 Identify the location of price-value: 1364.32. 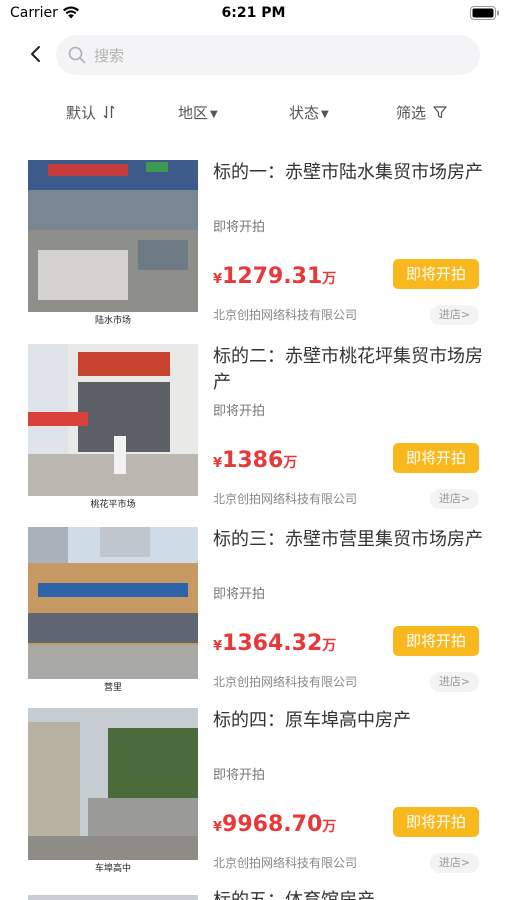
(272, 643).